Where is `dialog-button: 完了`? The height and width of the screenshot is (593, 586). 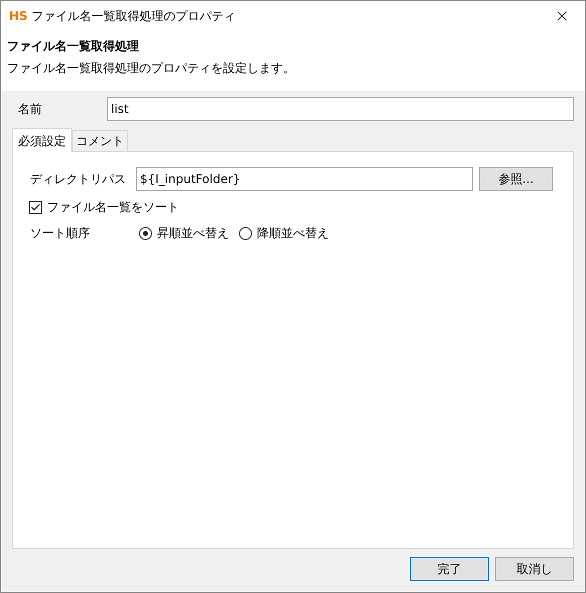
dialog-button: 完了 is located at coordinates (449, 569).